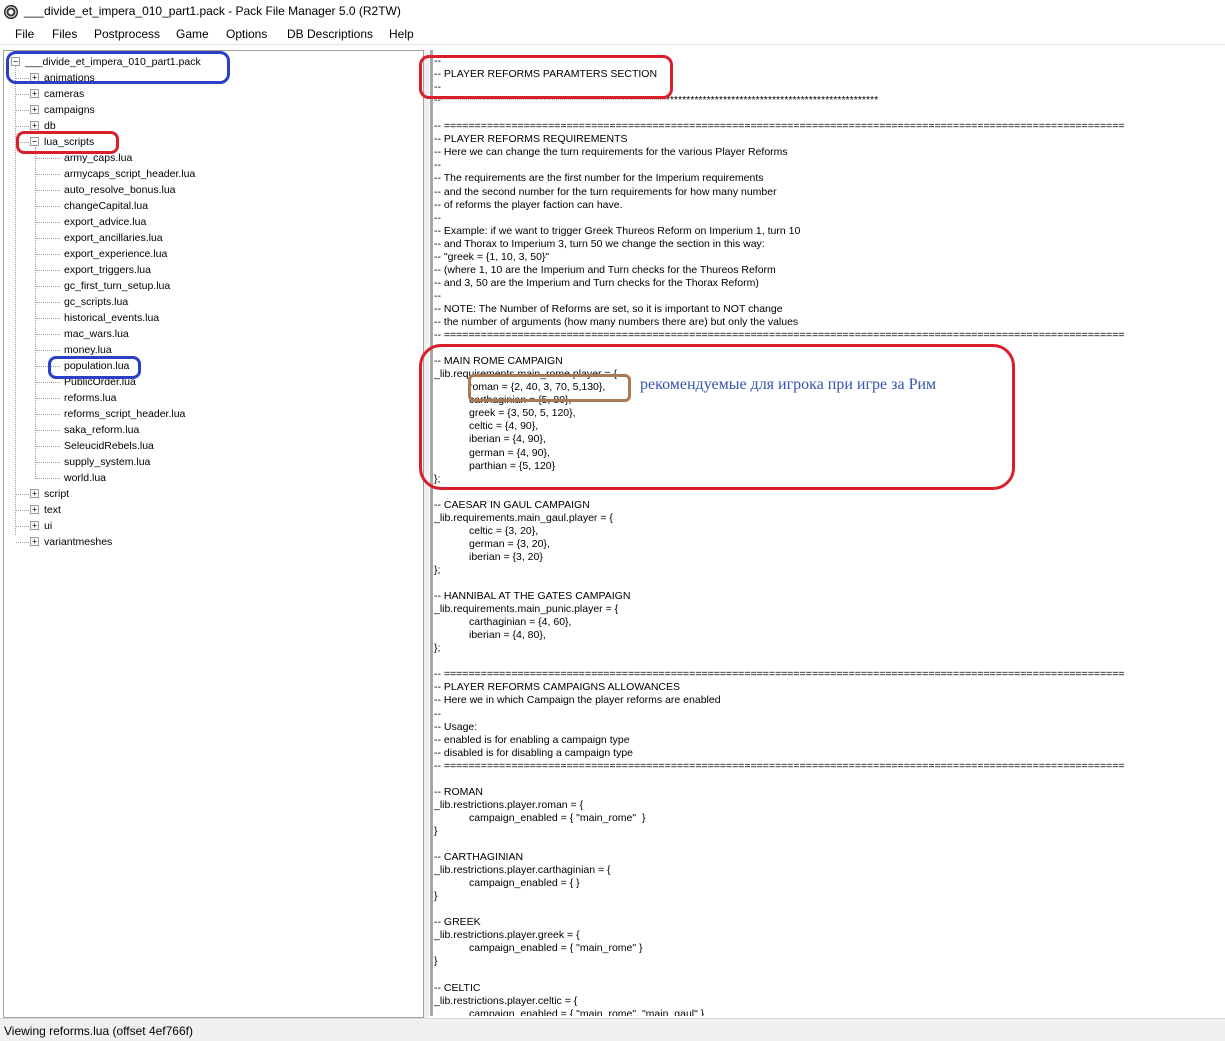 This screenshot has width=1225, height=1041. Describe the element at coordinates (492, 256) in the screenshot. I see `code-line: -- "greek = {1, 10, 3, 50}"` at that location.